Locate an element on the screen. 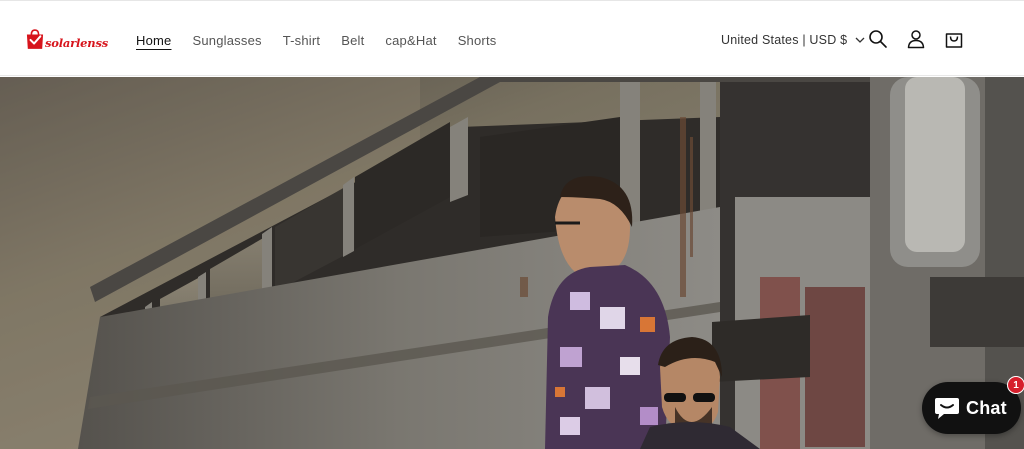 The image size is (1024, 449). search-icon is located at coordinates (878, 39).